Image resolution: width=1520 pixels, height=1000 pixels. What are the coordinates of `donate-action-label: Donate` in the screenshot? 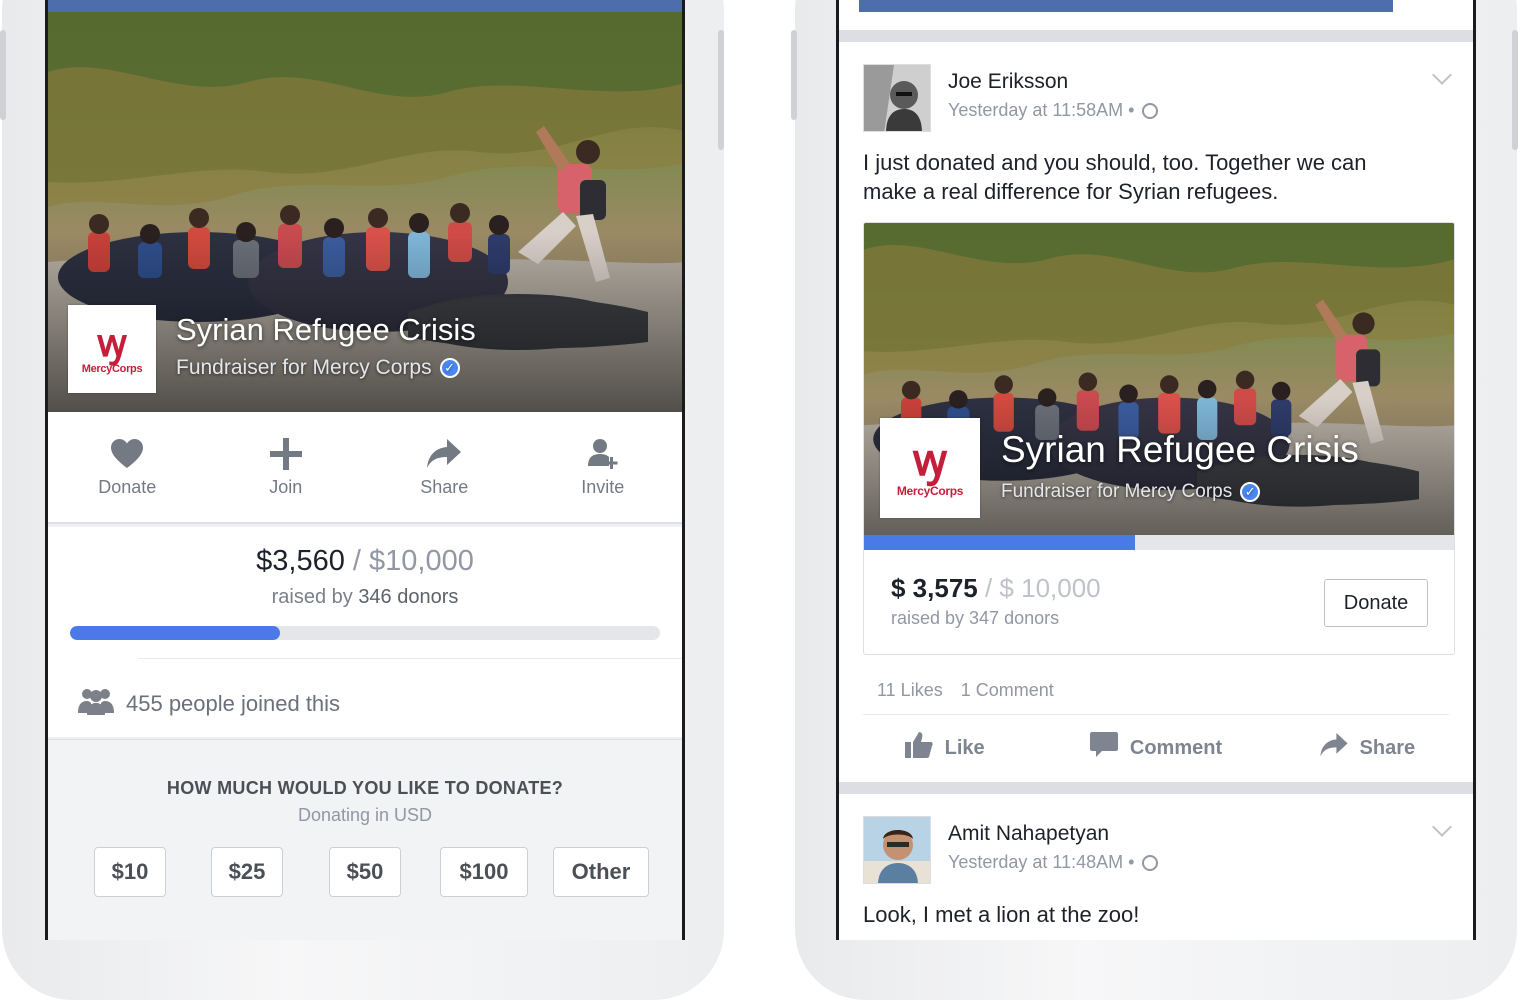 It's located at (127, 486).